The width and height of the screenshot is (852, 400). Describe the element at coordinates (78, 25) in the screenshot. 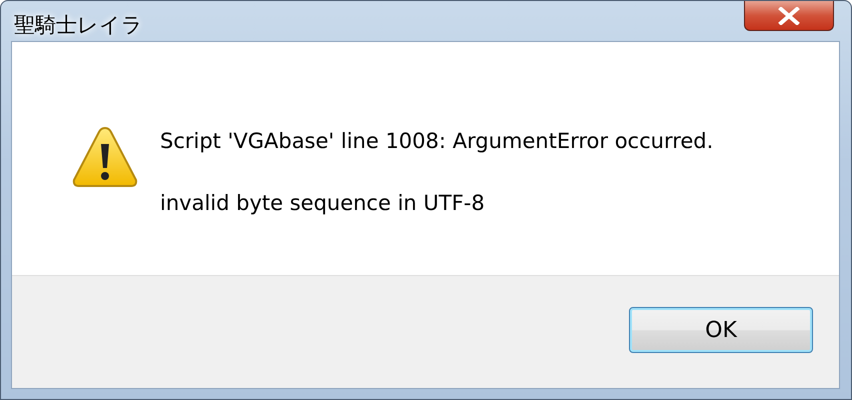

I see `window-title: 聖騎士レイラ` at that location.